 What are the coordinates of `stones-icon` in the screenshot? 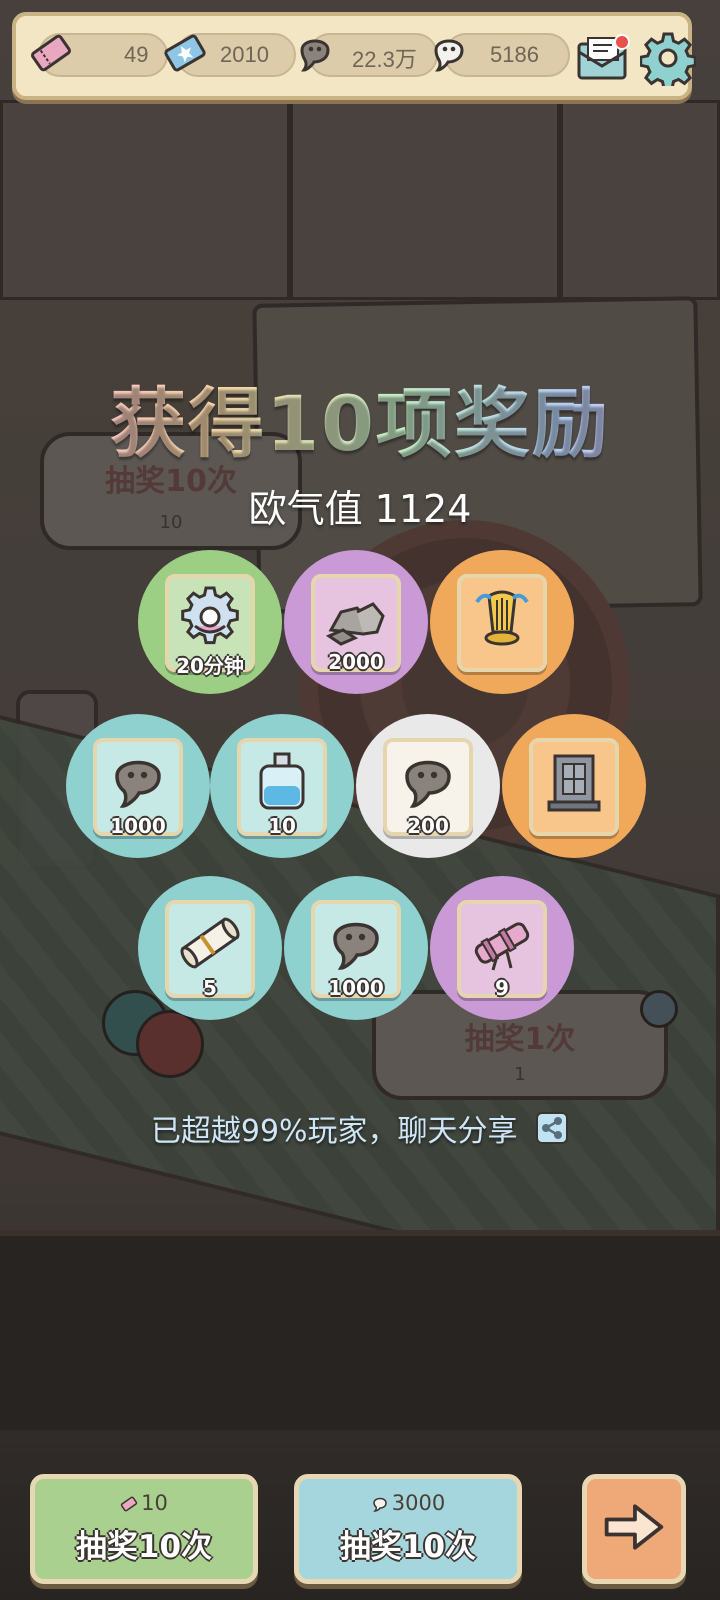 It's located at (355, 624).